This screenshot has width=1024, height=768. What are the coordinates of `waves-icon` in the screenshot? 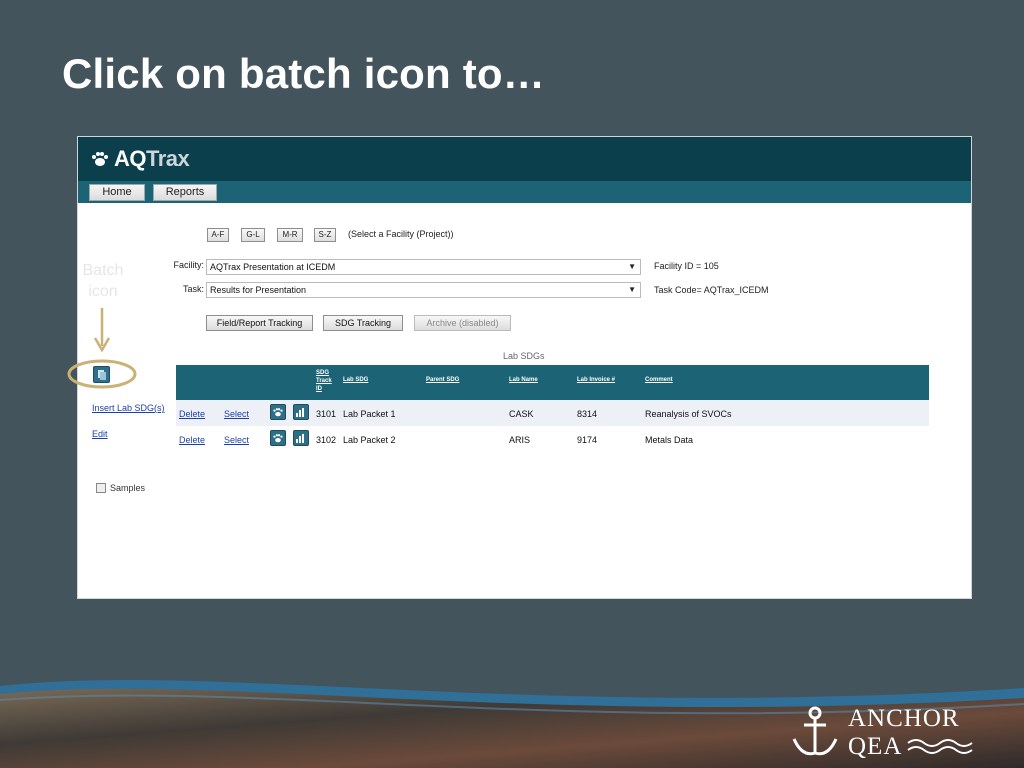 It's located at (940, 746).